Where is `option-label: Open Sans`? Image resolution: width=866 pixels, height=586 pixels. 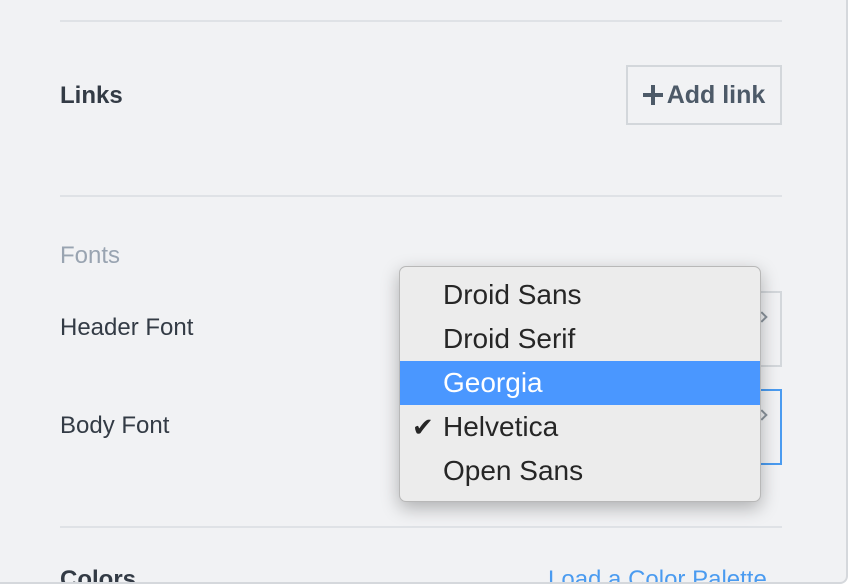
option-label: Open Sans is located at coordinates (513, 470).